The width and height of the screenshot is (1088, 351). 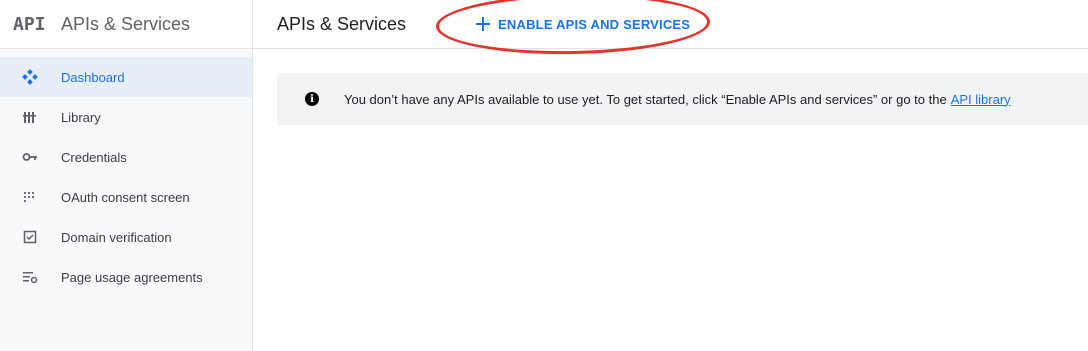 What do you see at coordinates (81, 117) in the screenshot?
I see `sidebar-item-label: Library` at bounding box center [81, 117].